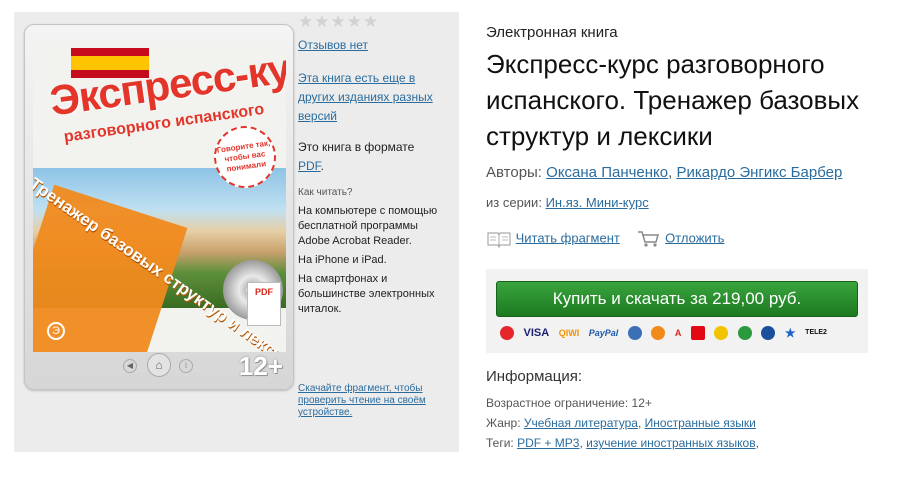  Describe the element at coordinates (548, 443) in the screenshot. I see `tag-link: PDF + MP3` at that location.